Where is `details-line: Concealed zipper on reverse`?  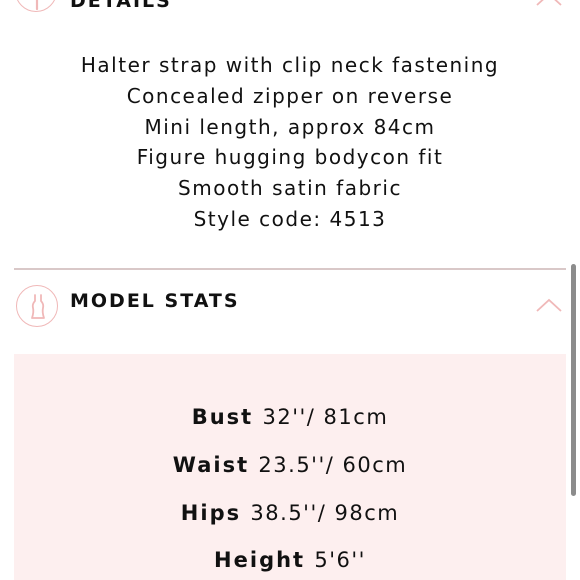
details-line: Concealed zipper on reverse is located at coordinates (290, 95).